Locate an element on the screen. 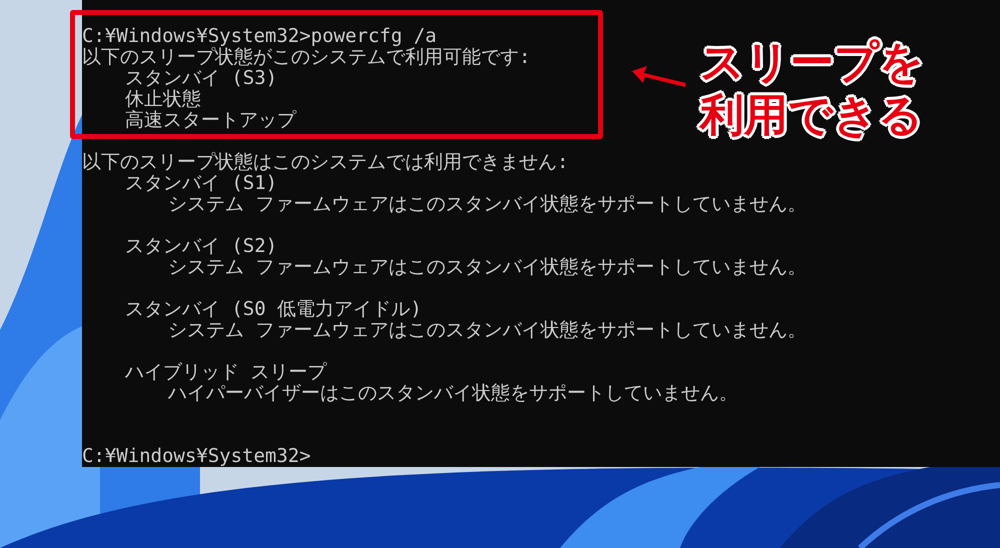  command-line: C:¥Windows¥System32>powercfg /a is located at coordinates (259, 36).